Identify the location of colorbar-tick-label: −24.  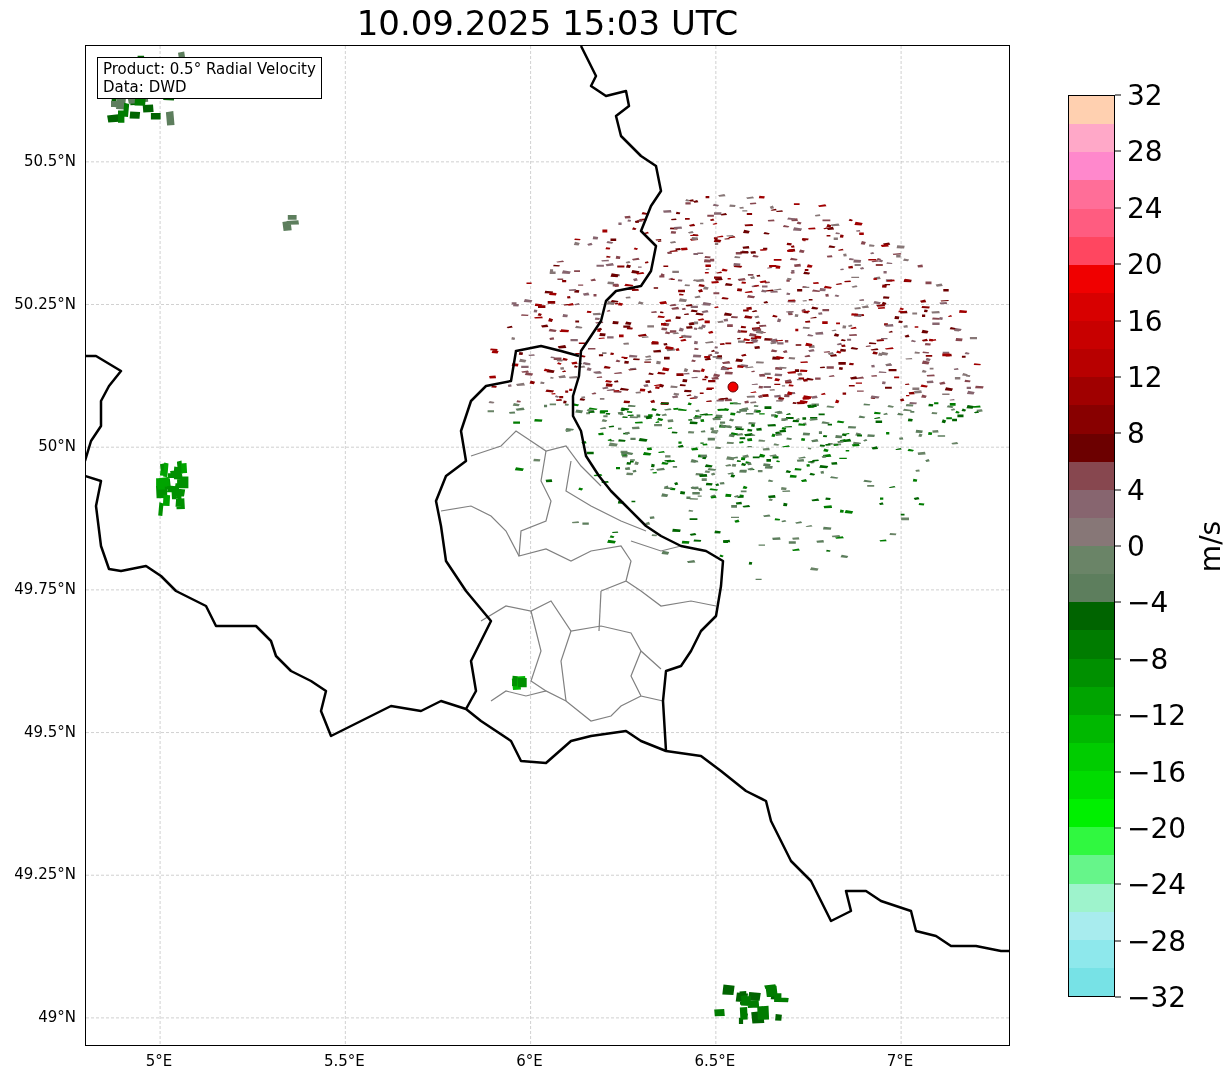
(1151, 884).